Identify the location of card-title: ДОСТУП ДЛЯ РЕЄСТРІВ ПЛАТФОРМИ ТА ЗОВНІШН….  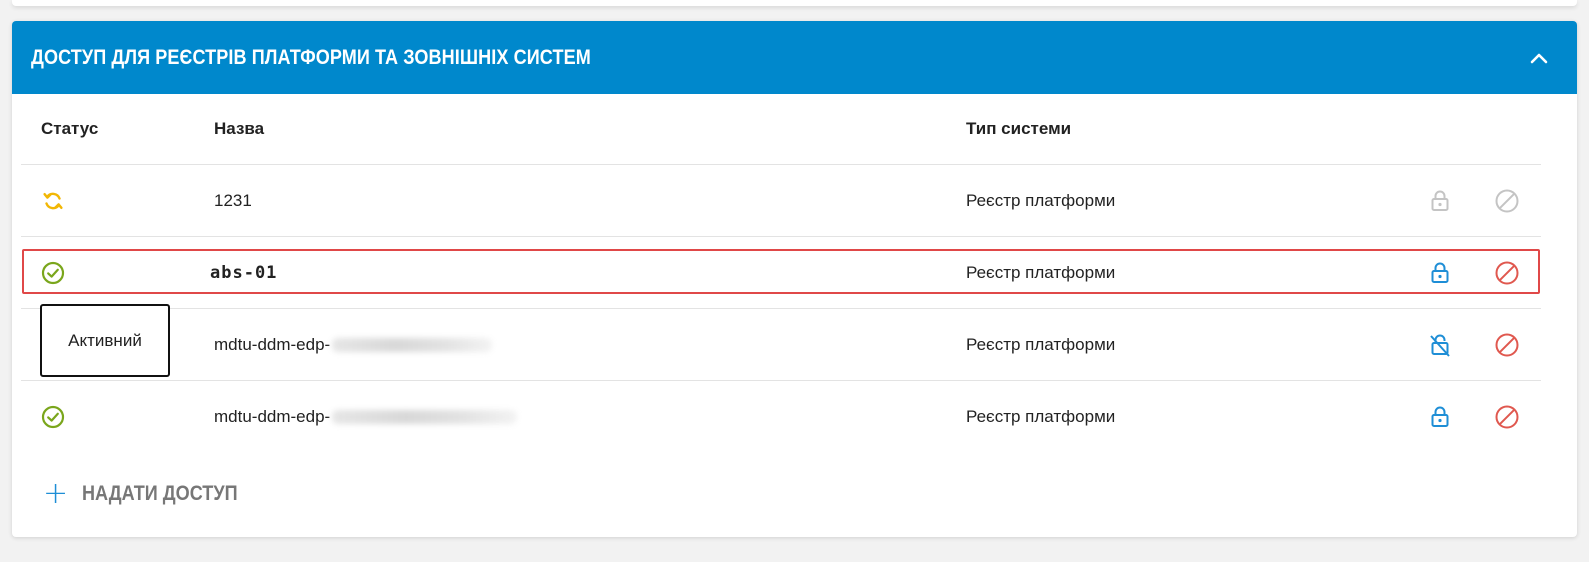
(311, 57).